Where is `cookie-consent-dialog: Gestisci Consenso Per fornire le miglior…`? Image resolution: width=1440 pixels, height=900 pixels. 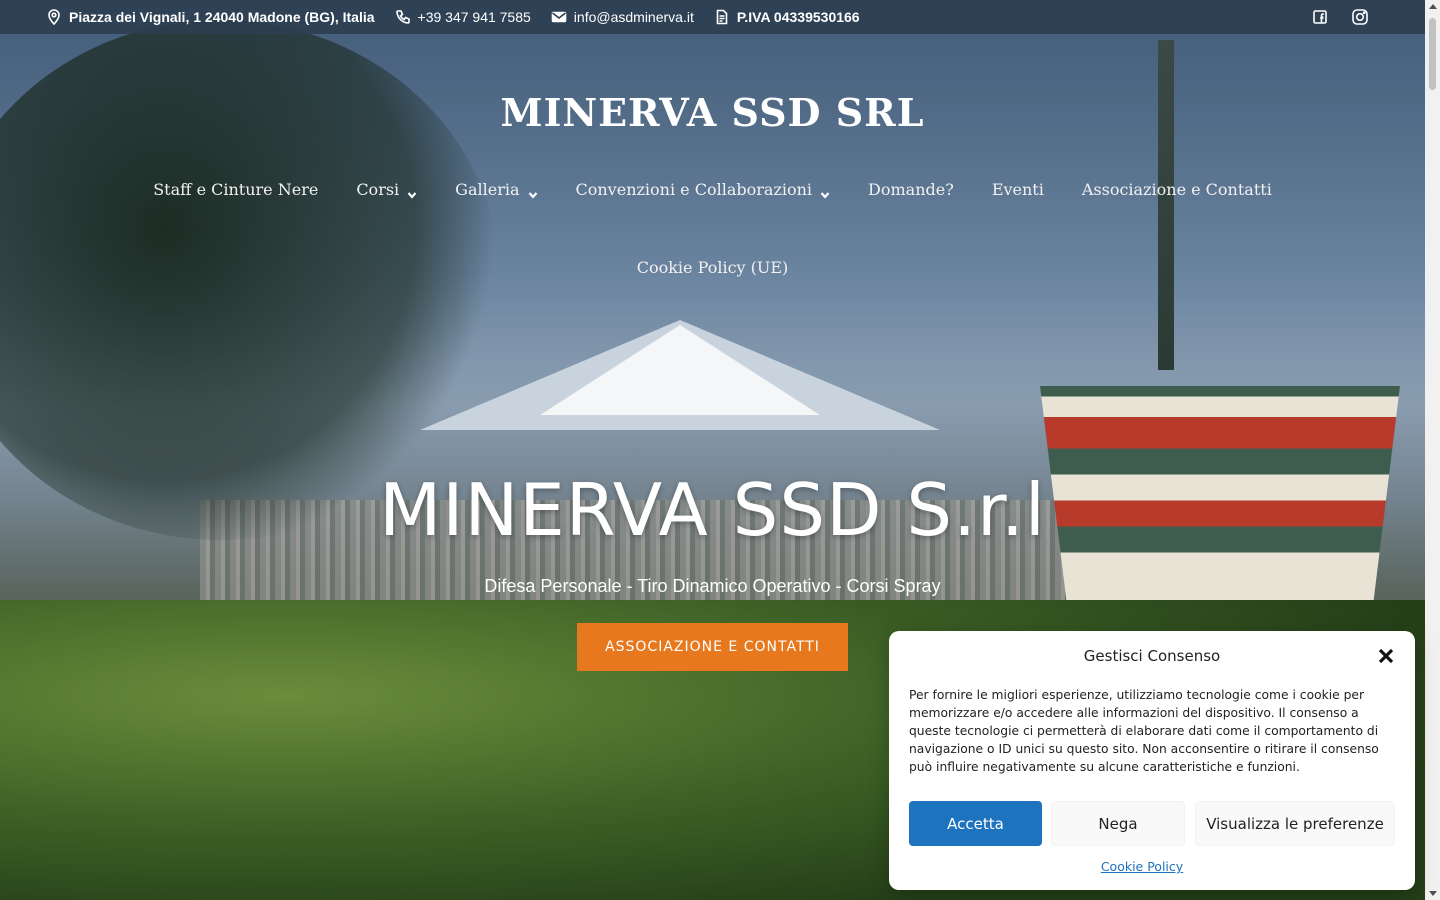
cookie-consent-dialog: Gestisci Consenso Per fornire le miglior… is located at coordinates (1152, 760).